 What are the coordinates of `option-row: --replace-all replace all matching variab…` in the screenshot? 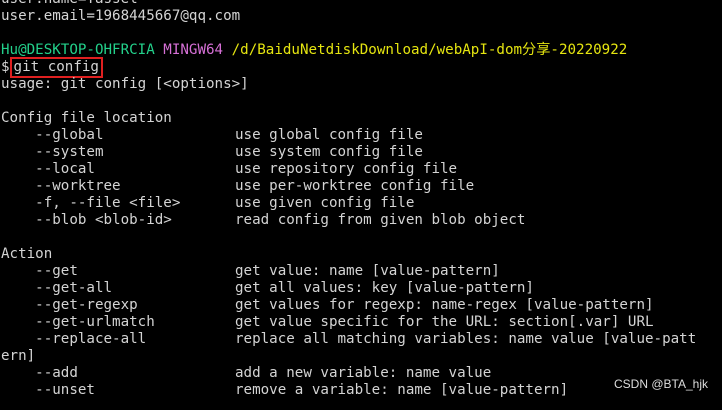 It's located at (348, 339).